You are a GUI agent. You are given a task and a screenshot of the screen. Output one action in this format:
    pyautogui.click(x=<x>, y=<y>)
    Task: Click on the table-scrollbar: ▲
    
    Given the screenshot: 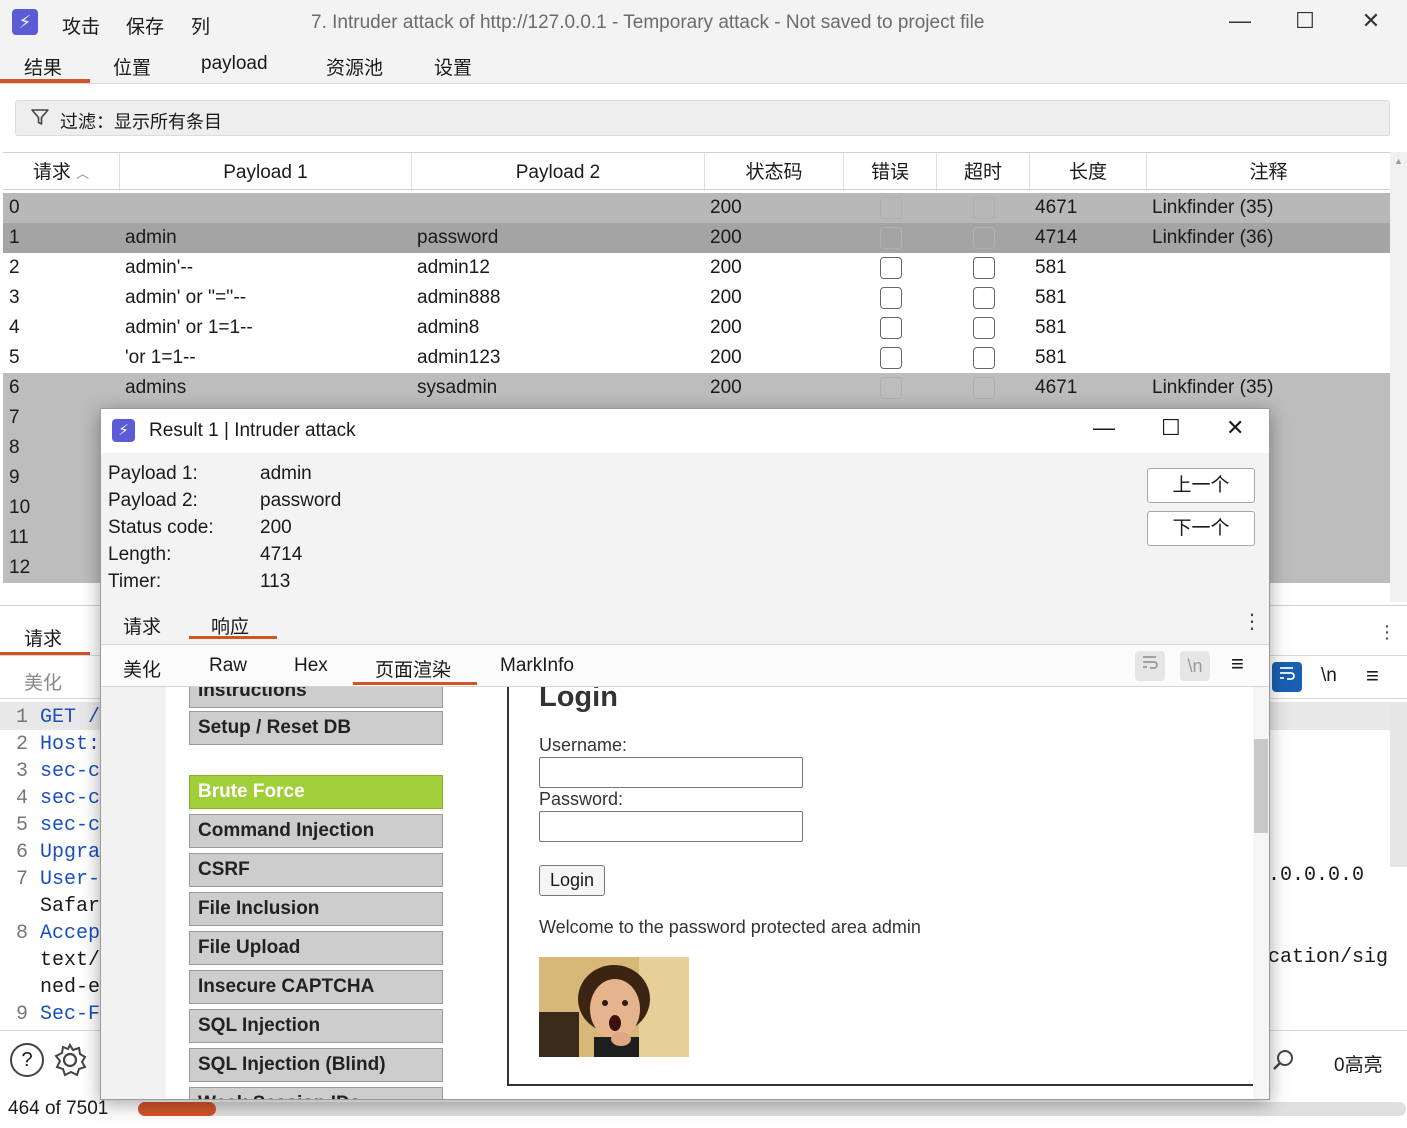 What is the action you would take?
    pyautogui.click(x=1398, y=377)
    